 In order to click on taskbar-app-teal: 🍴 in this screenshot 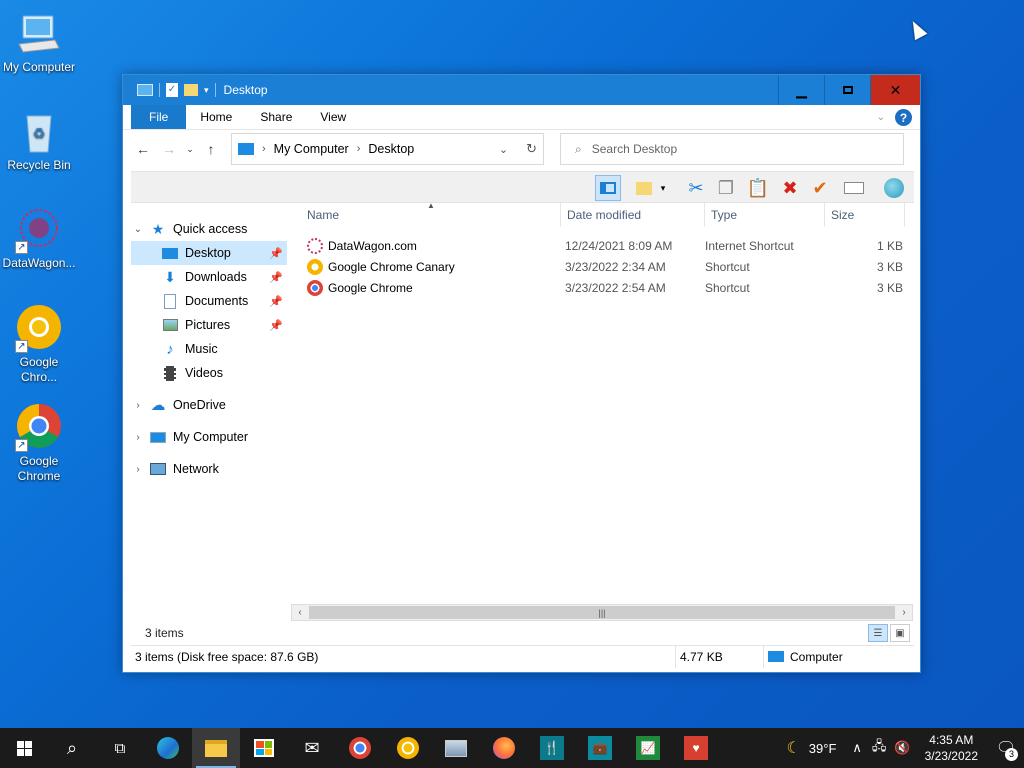, I will do `click(552, 748)`.